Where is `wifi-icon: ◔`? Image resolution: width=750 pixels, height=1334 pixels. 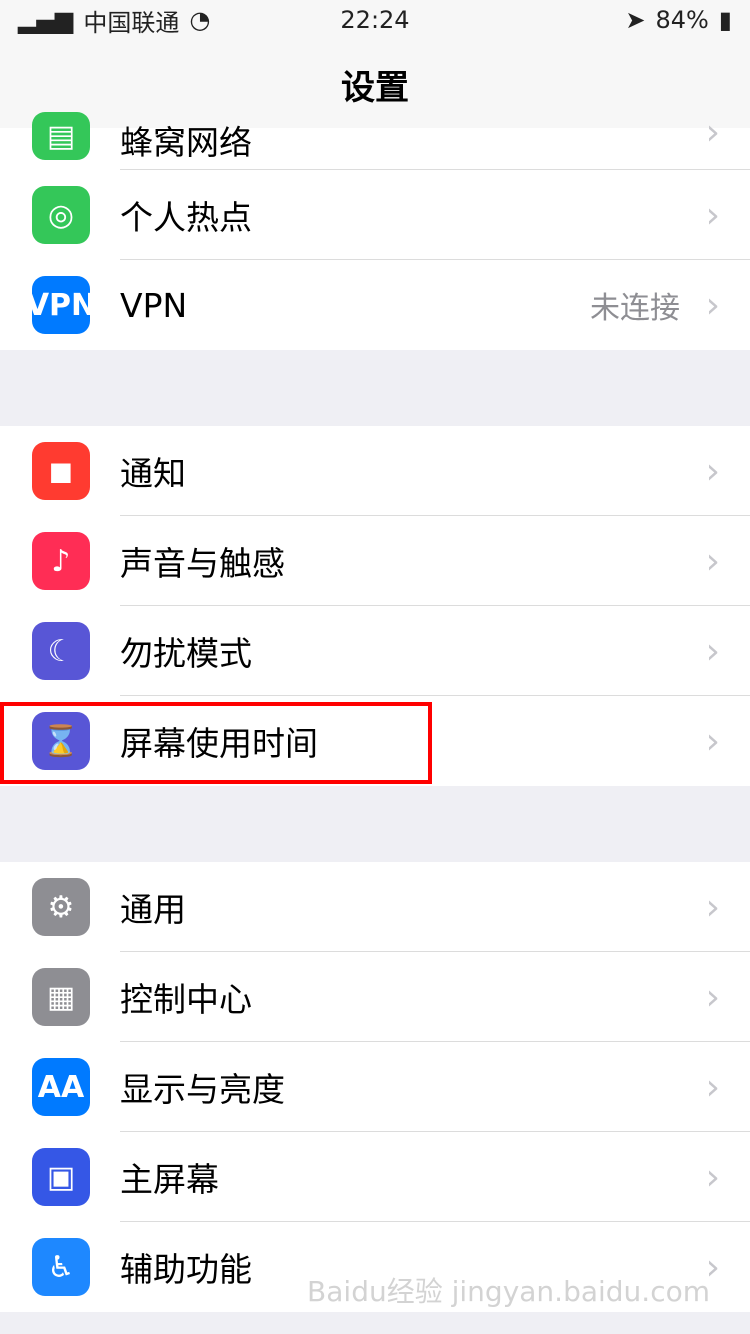 wifi-icon: ◔ is located at coordinates (200, 20).